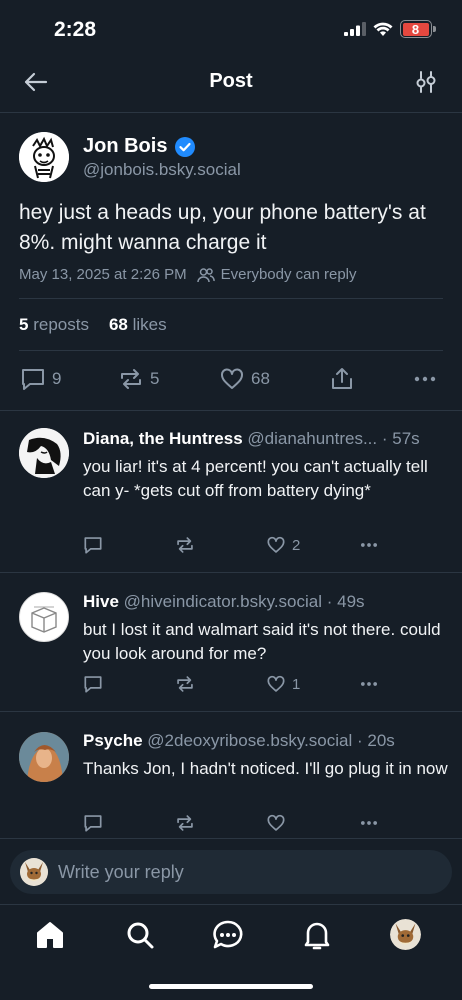 The width and height of the screenshot is (462, 1000). I want to click on reply-like-button, so click(276, 823).